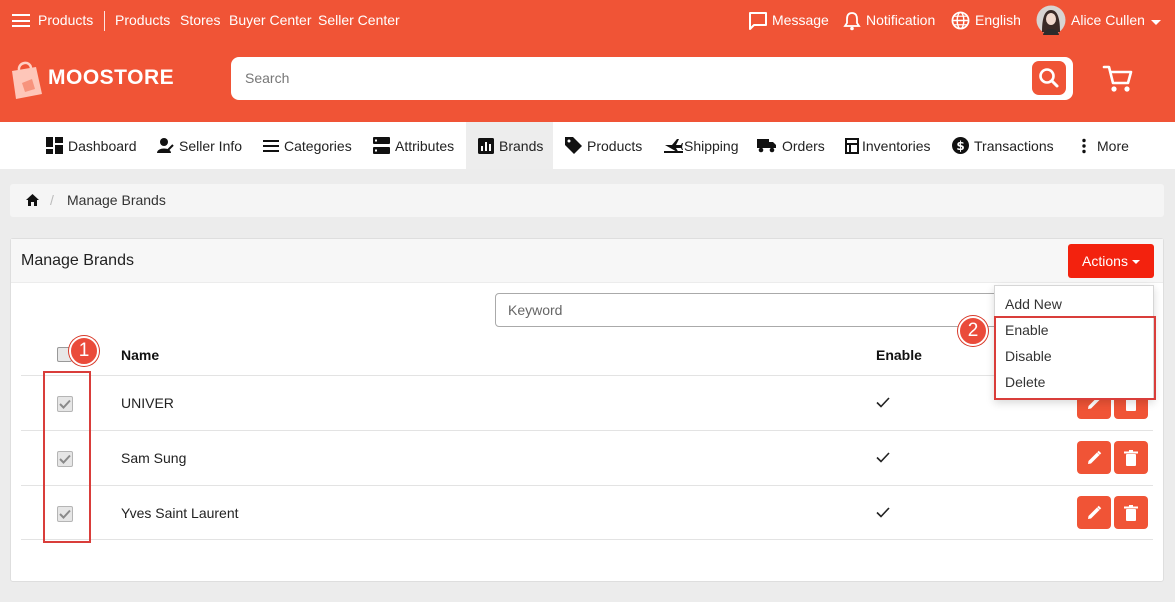  What do you see at coordinates (154, 458) in the screenshot?
I see `brand-name: Sam Sung` at bounding box center [154, 458].